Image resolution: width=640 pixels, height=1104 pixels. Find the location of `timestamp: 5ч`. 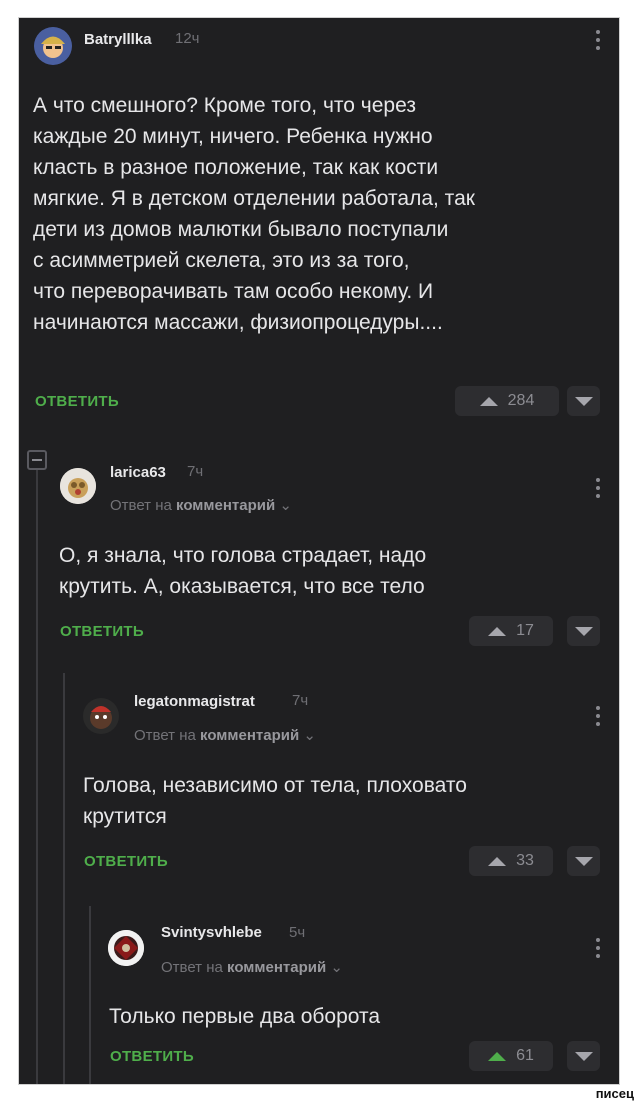

timestamp: 5ч is located at coordinates (297, 932).